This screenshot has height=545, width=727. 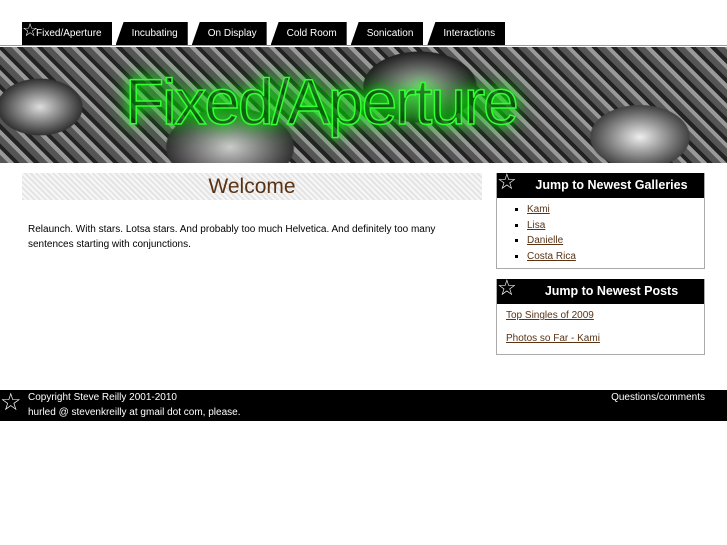 I want to click on list-item: Danielle, so click(x=615, y=241).